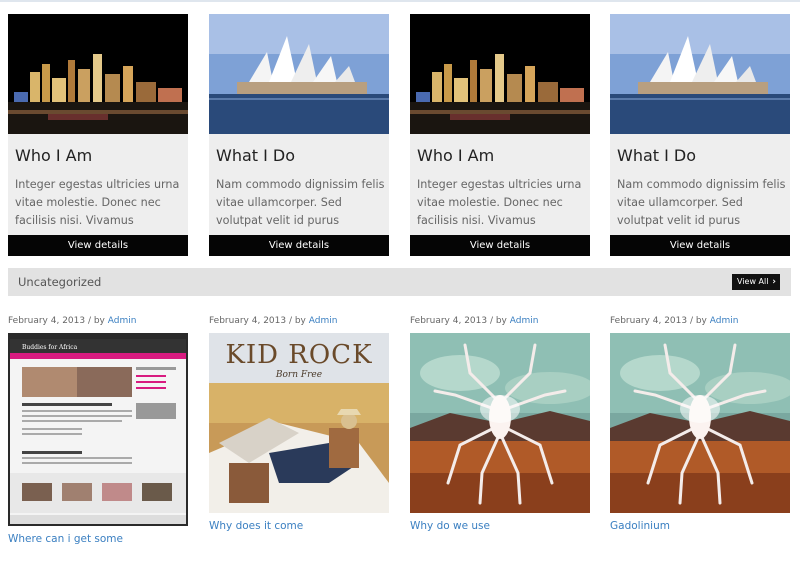 This screenshot has width=800, height=566. I want to click on view-all-button: View All ›, so click(756, 282).